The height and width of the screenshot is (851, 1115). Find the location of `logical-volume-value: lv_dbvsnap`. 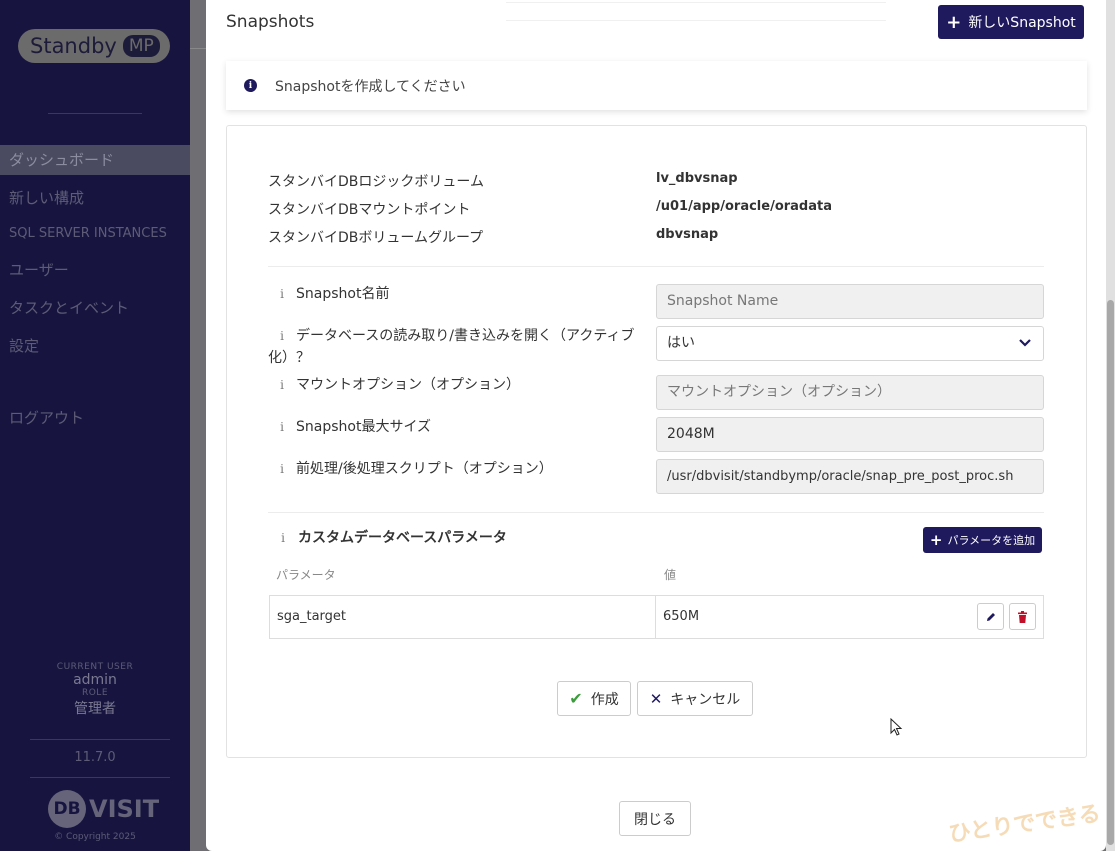

logical-volume-value: lv_dbvsnap is located at coordinates (697, 178).